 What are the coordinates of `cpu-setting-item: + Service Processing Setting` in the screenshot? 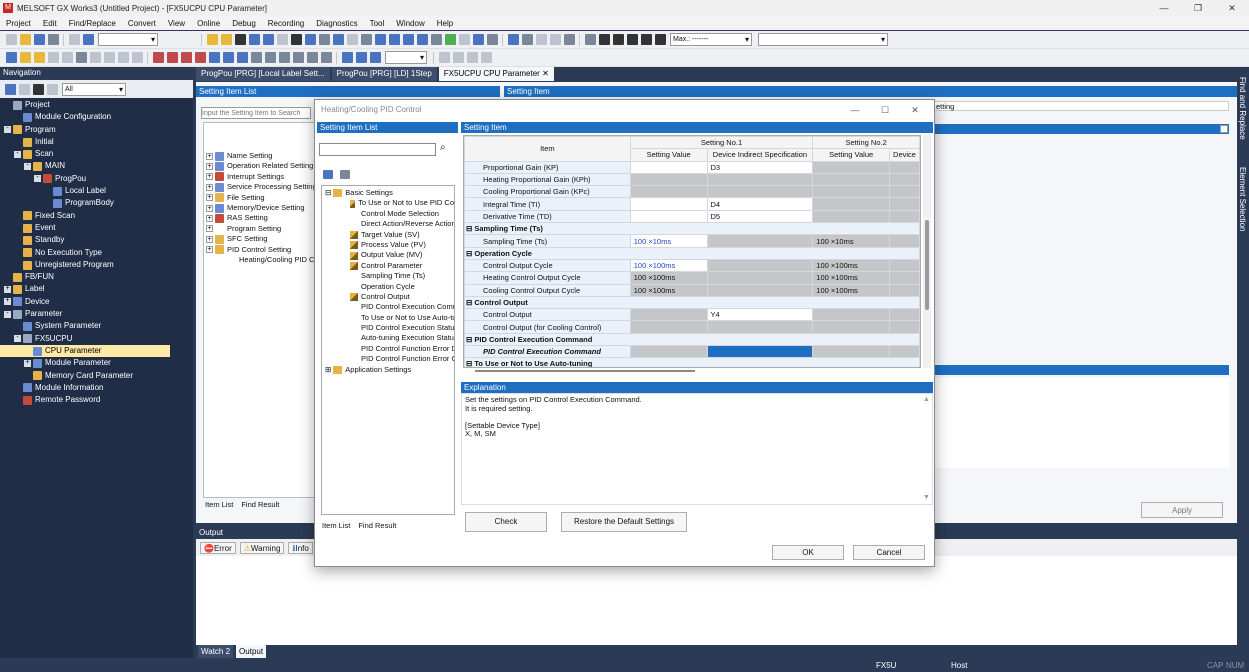 It's located at (261, 187).